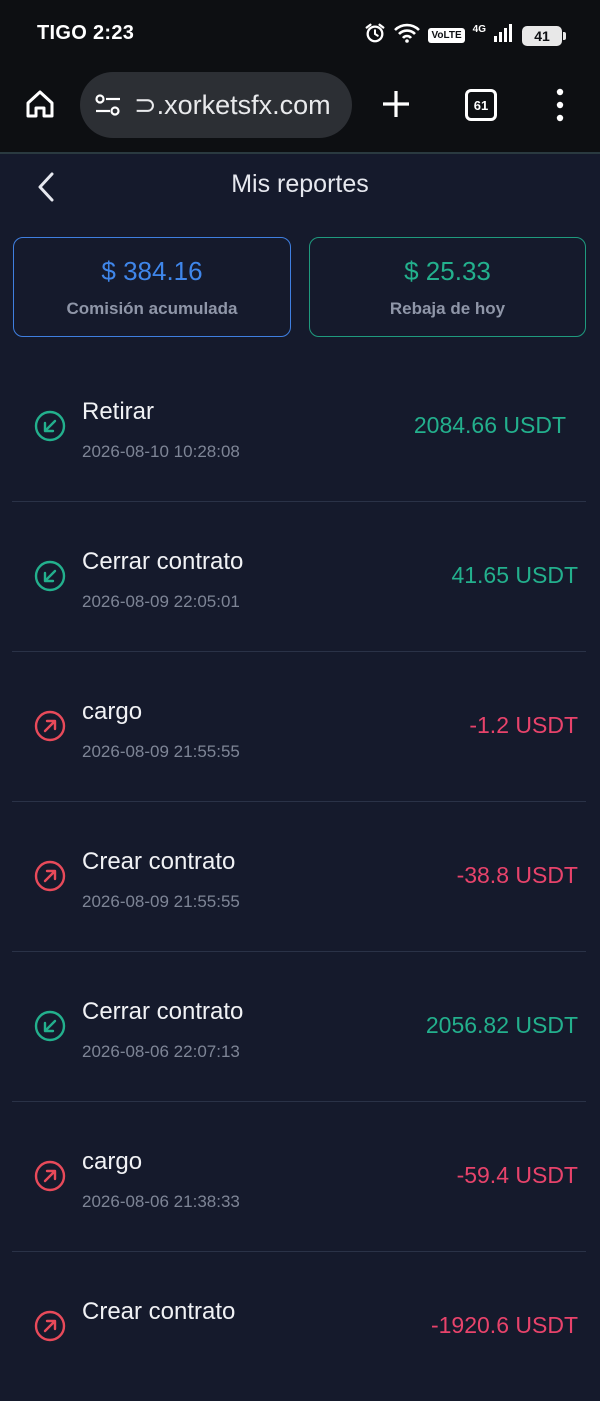  I want to click on alarm-icon, so click(375, 35).